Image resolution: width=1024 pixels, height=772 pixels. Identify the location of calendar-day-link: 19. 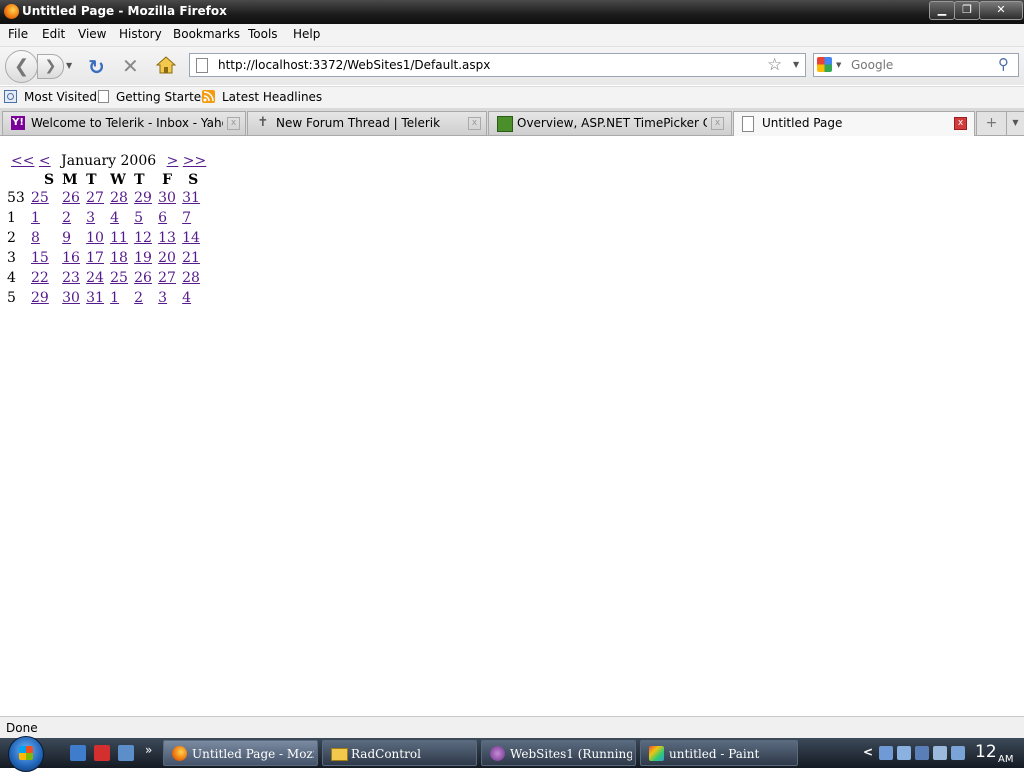
(143, 258).